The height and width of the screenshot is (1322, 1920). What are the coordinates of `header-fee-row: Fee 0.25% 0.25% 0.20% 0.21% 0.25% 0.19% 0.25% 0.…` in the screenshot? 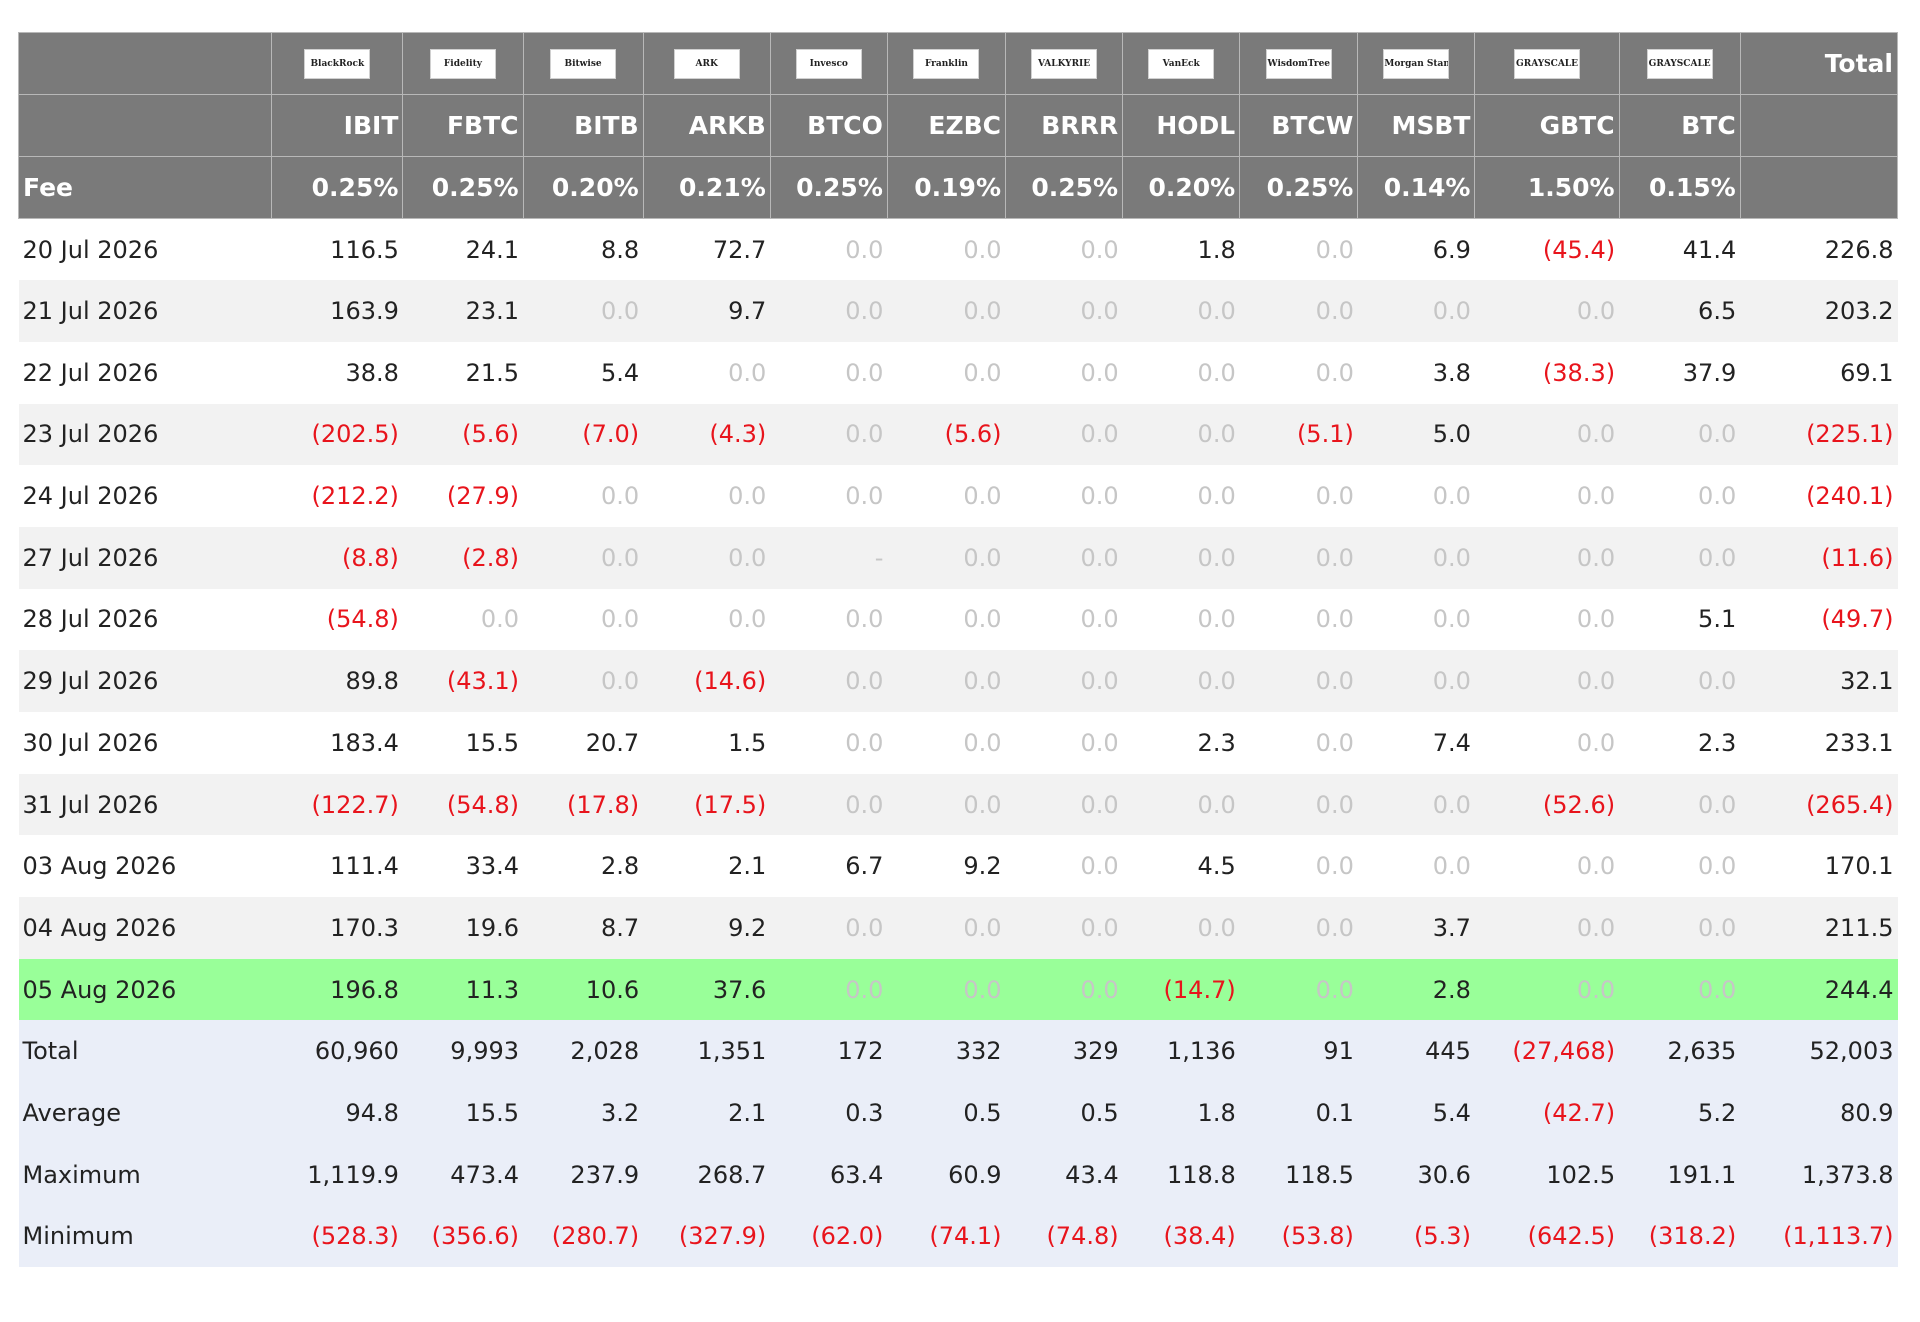 It's located at (958, 187).